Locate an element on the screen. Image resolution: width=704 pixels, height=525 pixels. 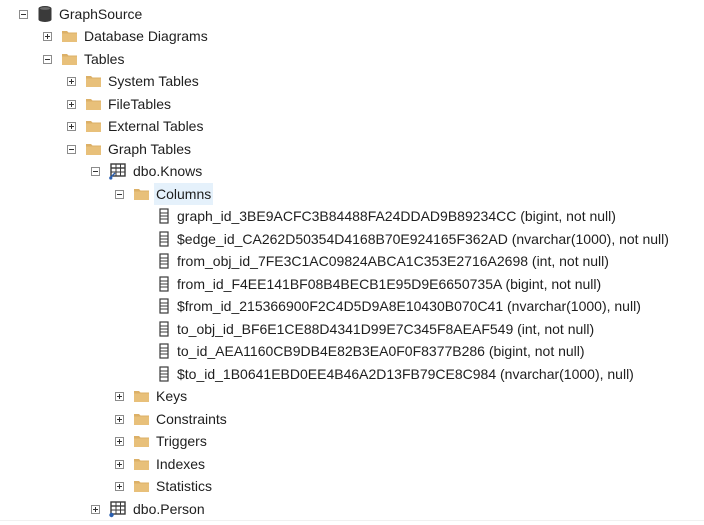
divider is located at coordinates (352, 520).